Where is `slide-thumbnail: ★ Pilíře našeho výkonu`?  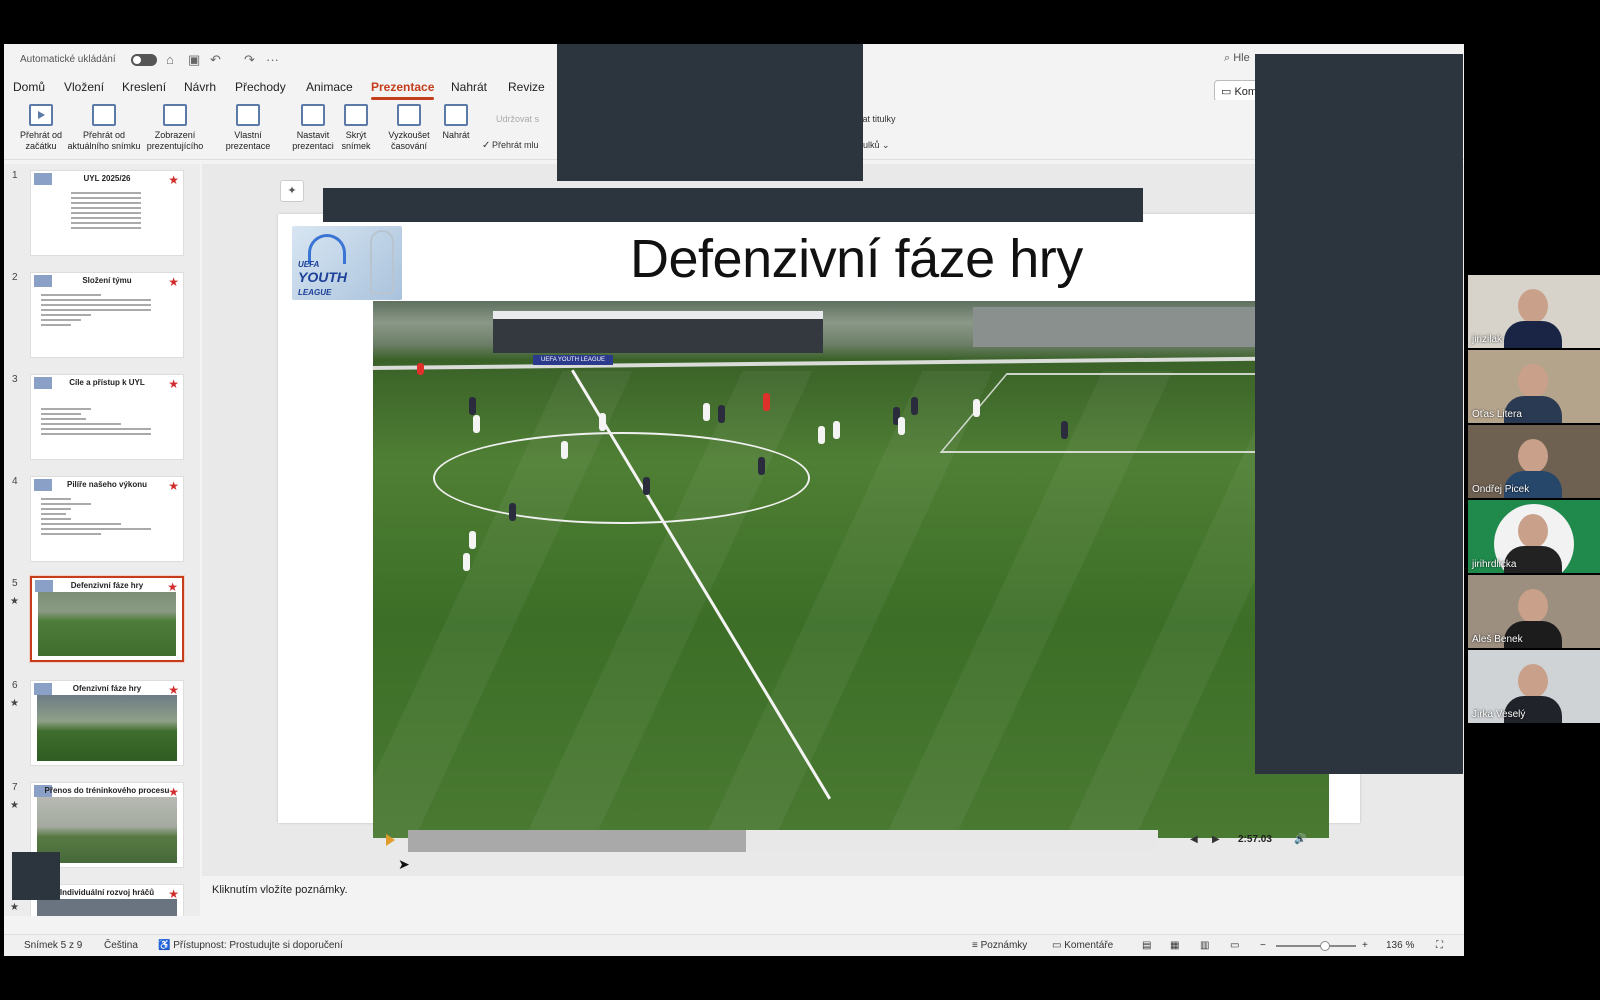 slide-thumbnail: ★ Pilíře našeho výkonu is located at coordinates (107, 519).